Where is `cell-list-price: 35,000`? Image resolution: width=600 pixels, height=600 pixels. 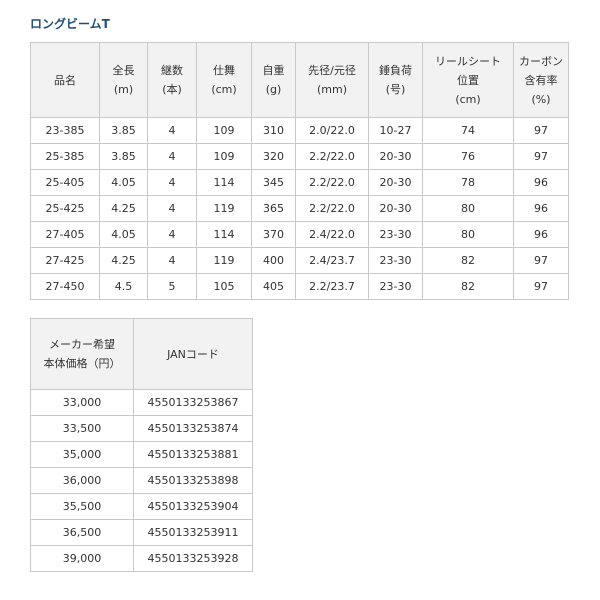 cell-list-price: 35,000 is located at coordinates (82, 454).